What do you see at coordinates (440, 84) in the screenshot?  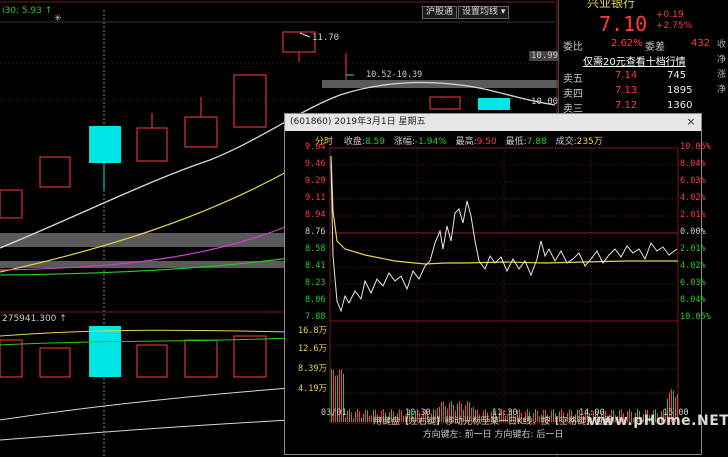 I see `band` at bounding box center [440, 84].